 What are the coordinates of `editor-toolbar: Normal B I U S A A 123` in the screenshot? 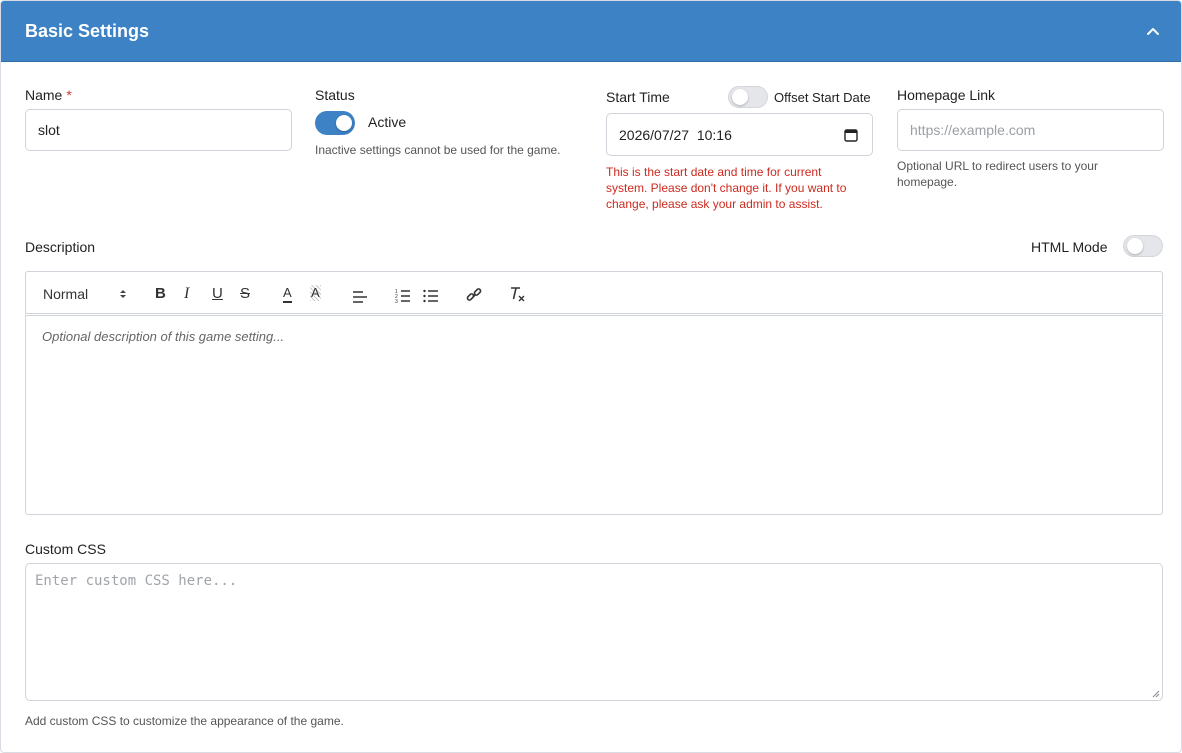 It's located at (594, 292).